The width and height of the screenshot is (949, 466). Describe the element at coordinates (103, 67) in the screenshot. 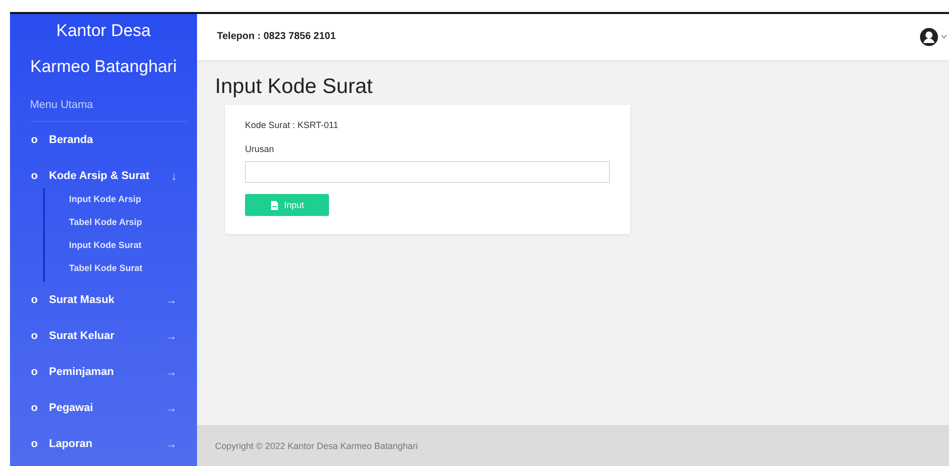

I see `brand-title: Karmeo Batanghari` at that location.